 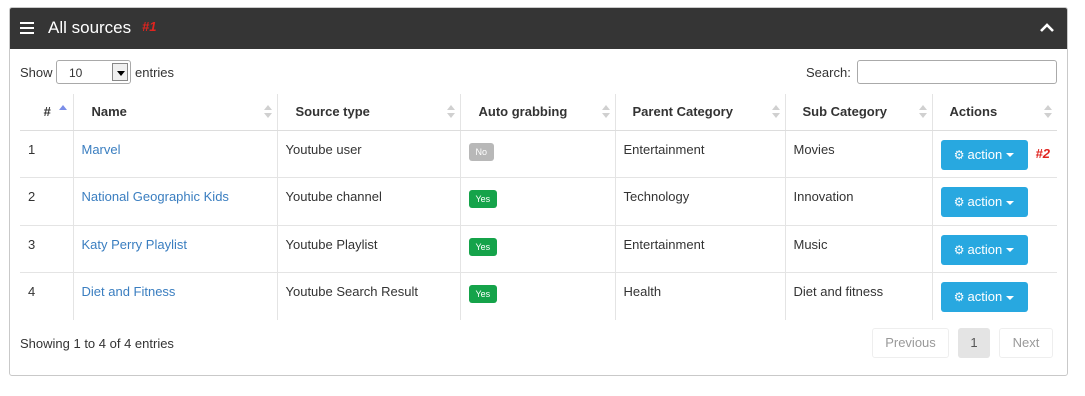 I want to click on panel-header: All sources #1, so click(x=538, y=28).